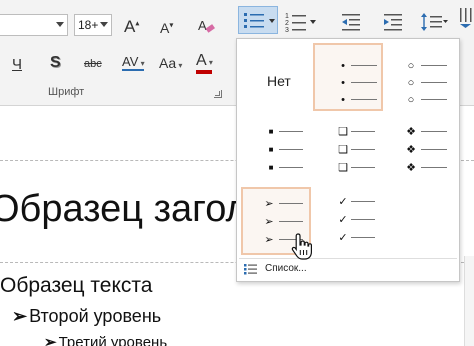 Image resolution: width=474 pixels, height=346 pixels. I want to click on bullets-list-icon, so click(259, 20).